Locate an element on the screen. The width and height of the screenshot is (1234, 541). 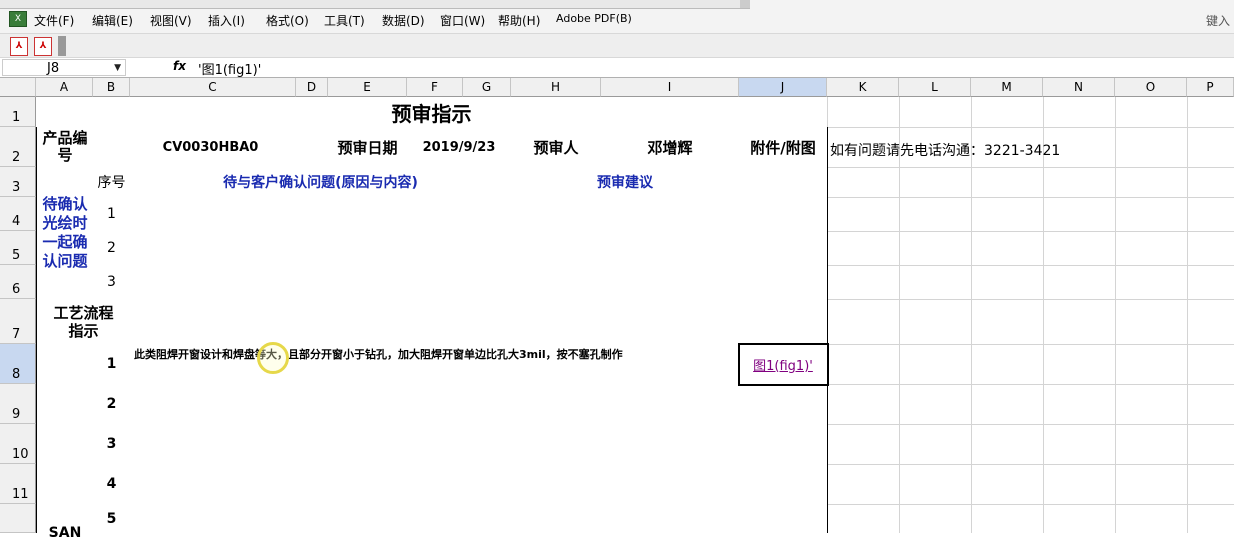
process-seq: 2 is located at coordinates (112, 404).